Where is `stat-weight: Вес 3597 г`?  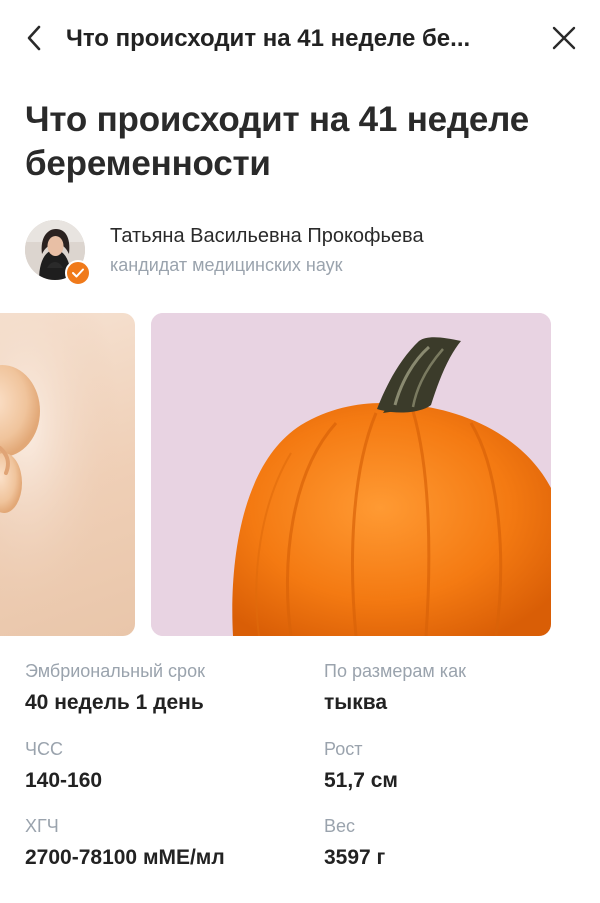 stat-weight: Вес 3597 г is located at coordinates (462, 843).